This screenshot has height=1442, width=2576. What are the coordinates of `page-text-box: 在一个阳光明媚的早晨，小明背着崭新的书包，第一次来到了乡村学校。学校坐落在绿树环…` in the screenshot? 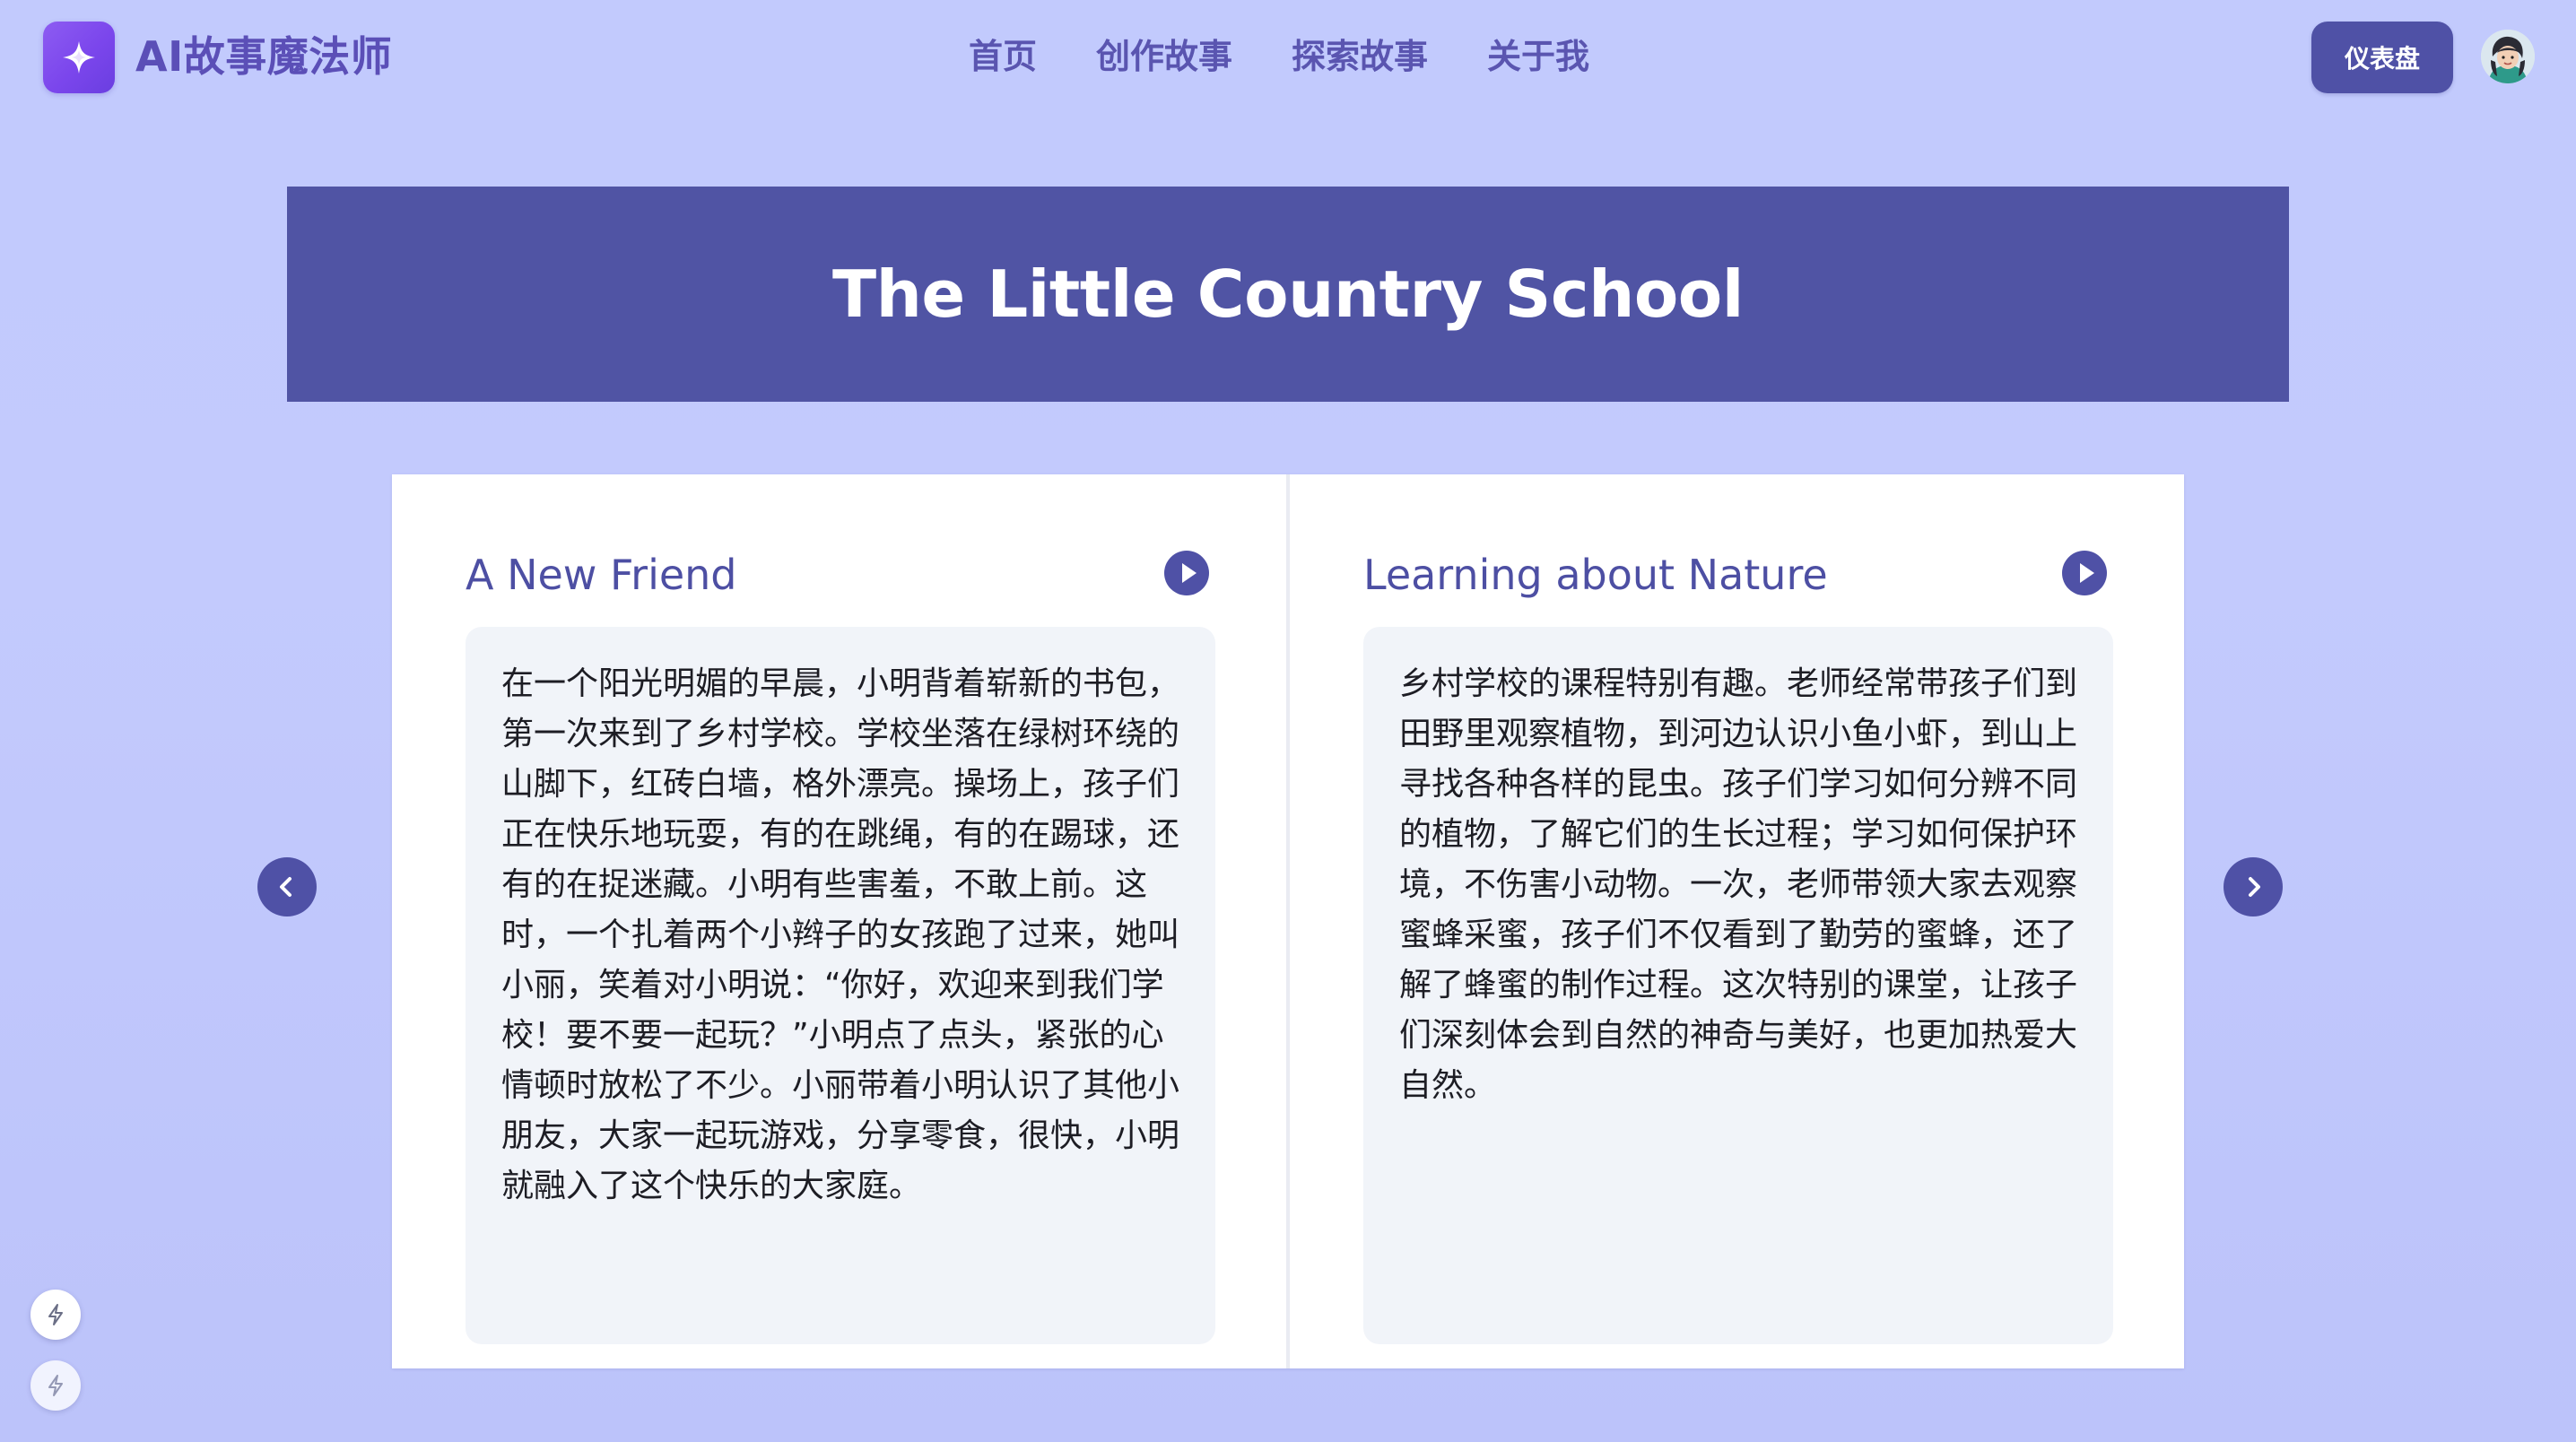 It's located at (840, 985).